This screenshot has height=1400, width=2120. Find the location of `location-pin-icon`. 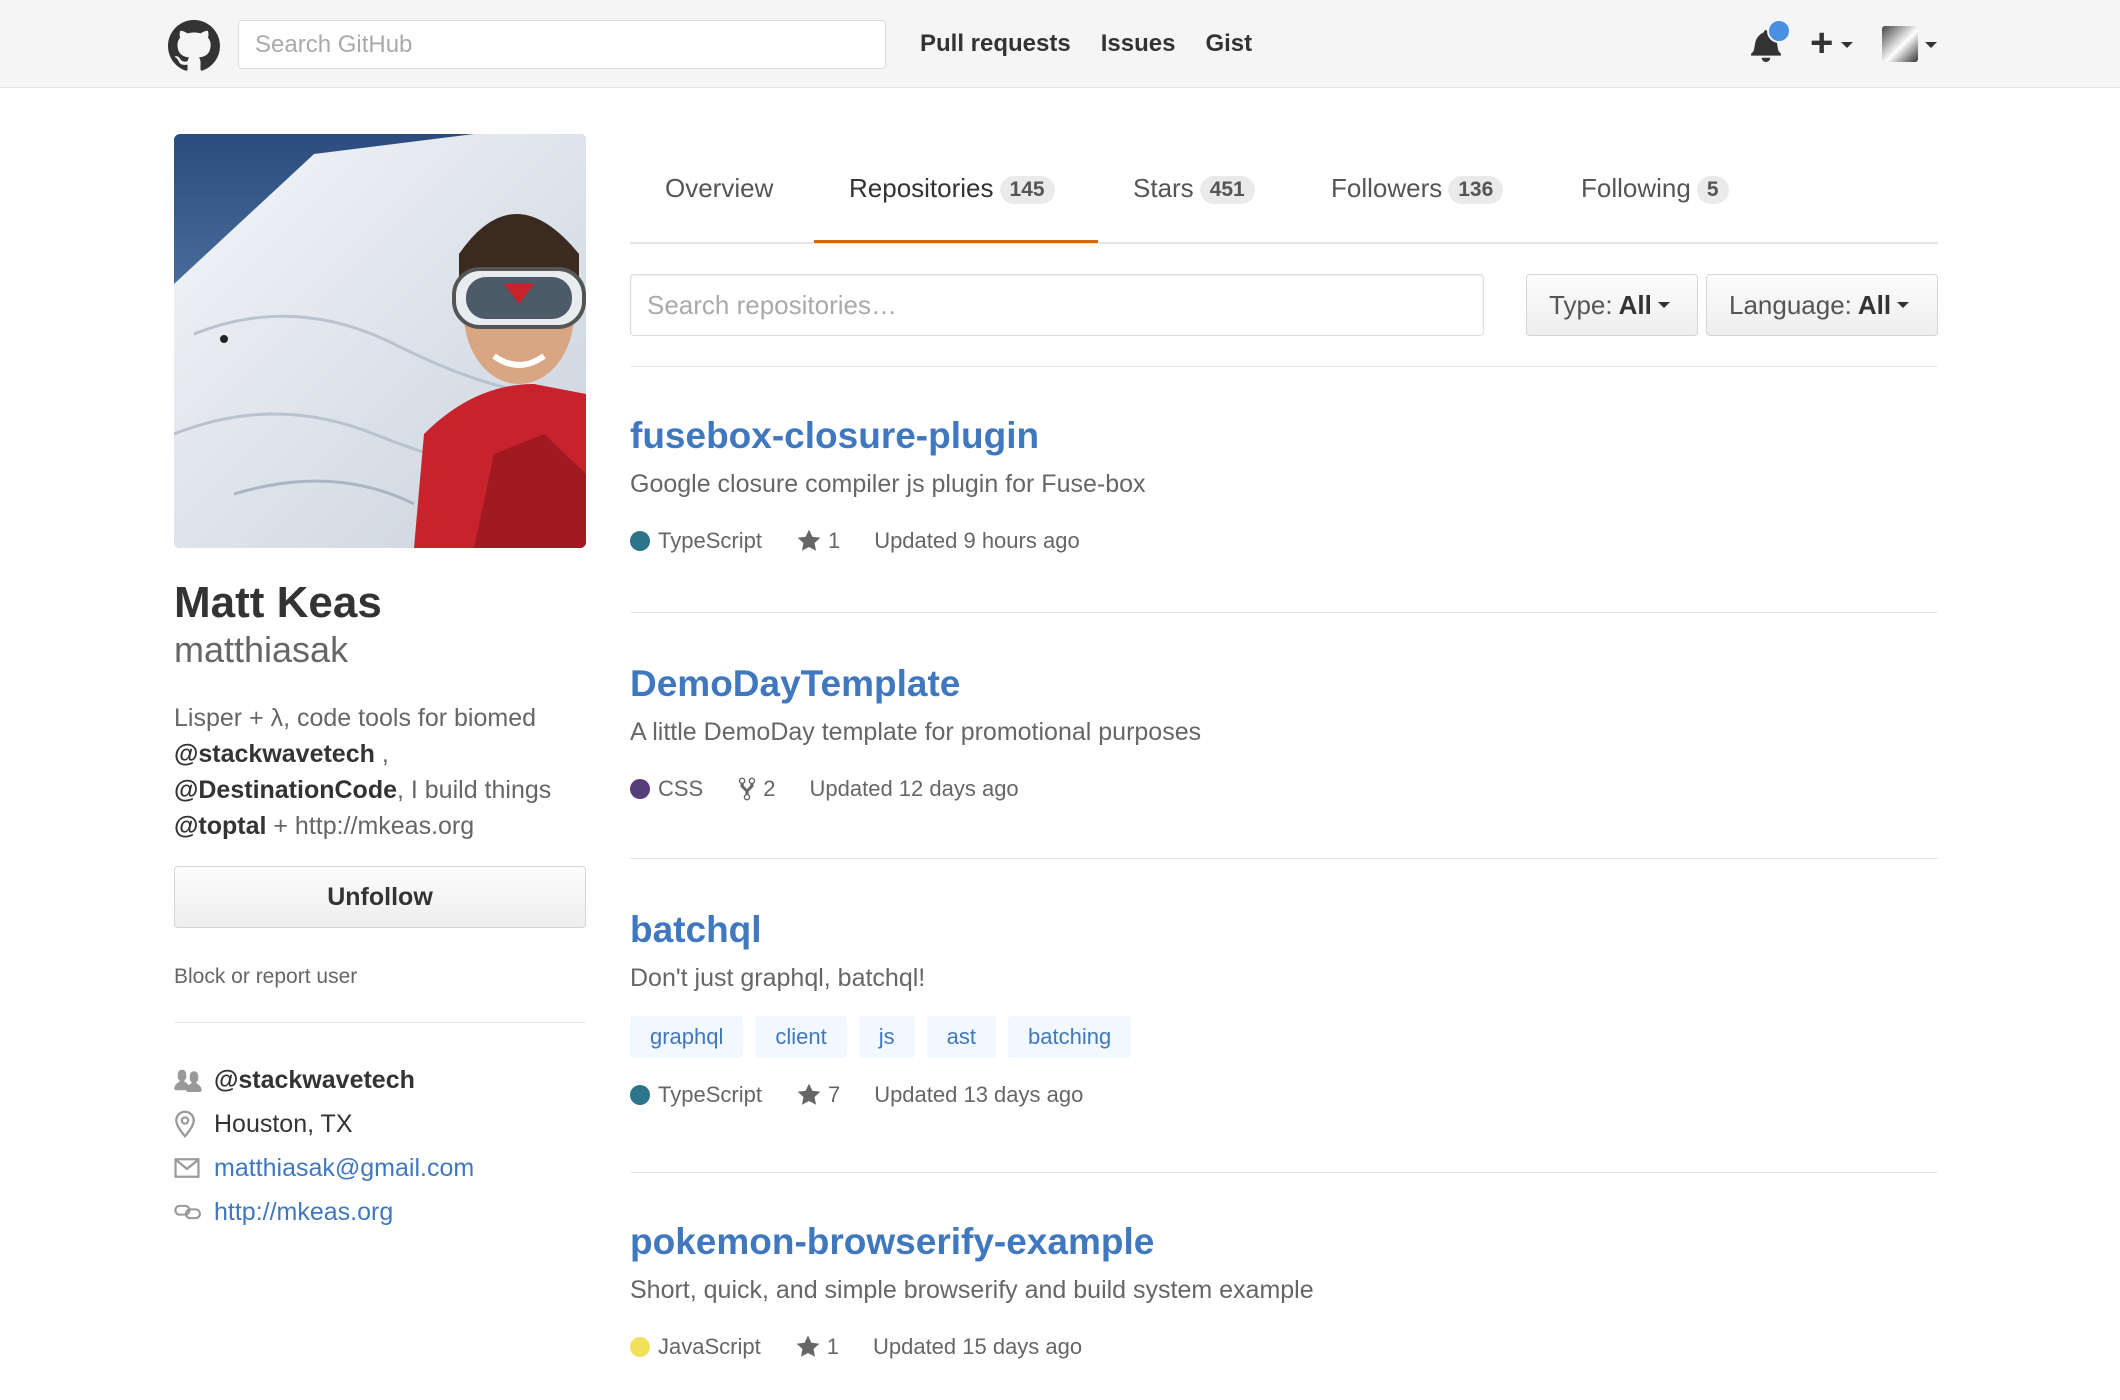

location-pin-icon is located at coordinates (190, 1124).